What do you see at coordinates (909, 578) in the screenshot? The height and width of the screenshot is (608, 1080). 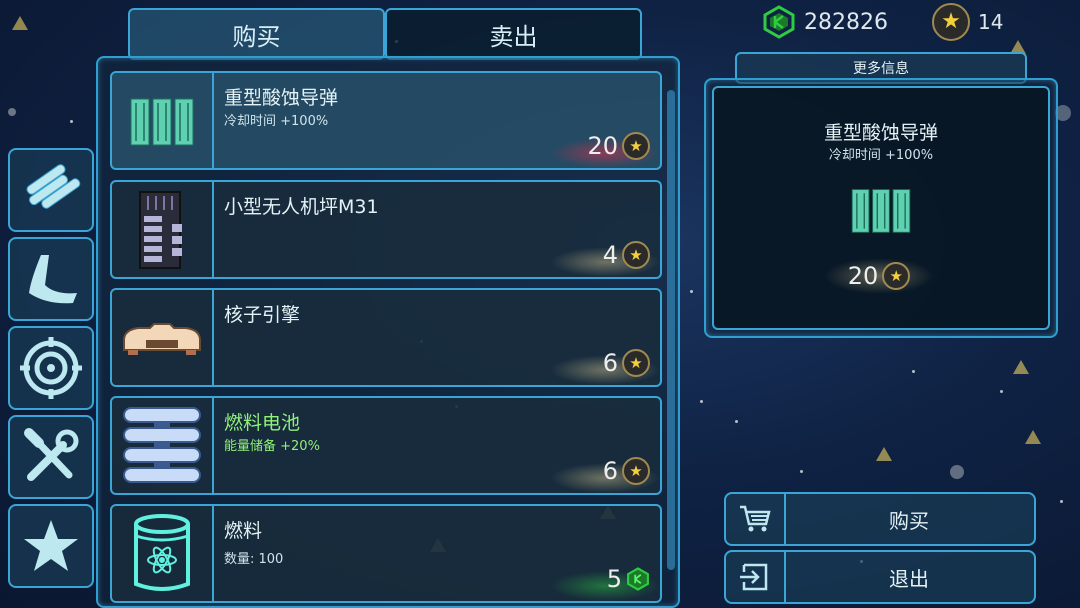 I see `exit-button-label: 退出` at bounding box center [909, 578].